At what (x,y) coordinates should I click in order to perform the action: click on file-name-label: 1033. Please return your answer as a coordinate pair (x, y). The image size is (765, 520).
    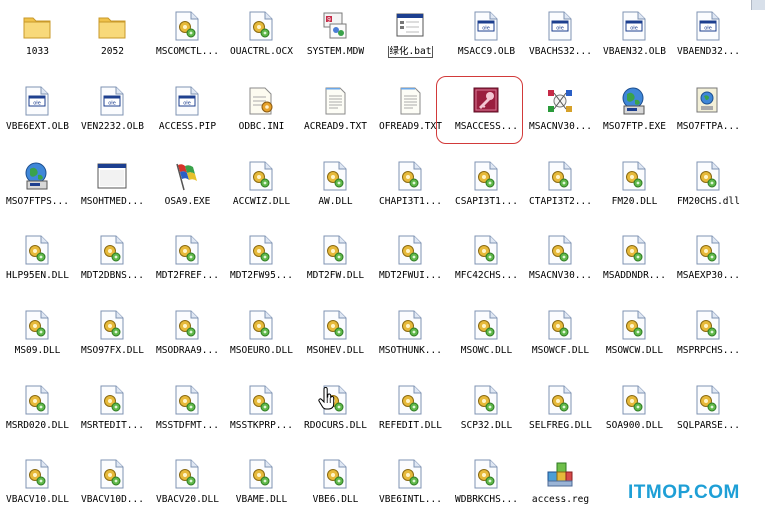
    Looking at the image, I should click on (37, 51).